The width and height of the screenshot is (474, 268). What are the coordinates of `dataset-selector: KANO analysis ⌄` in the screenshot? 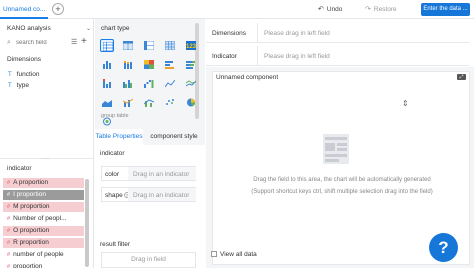 It's located at (47, 29).